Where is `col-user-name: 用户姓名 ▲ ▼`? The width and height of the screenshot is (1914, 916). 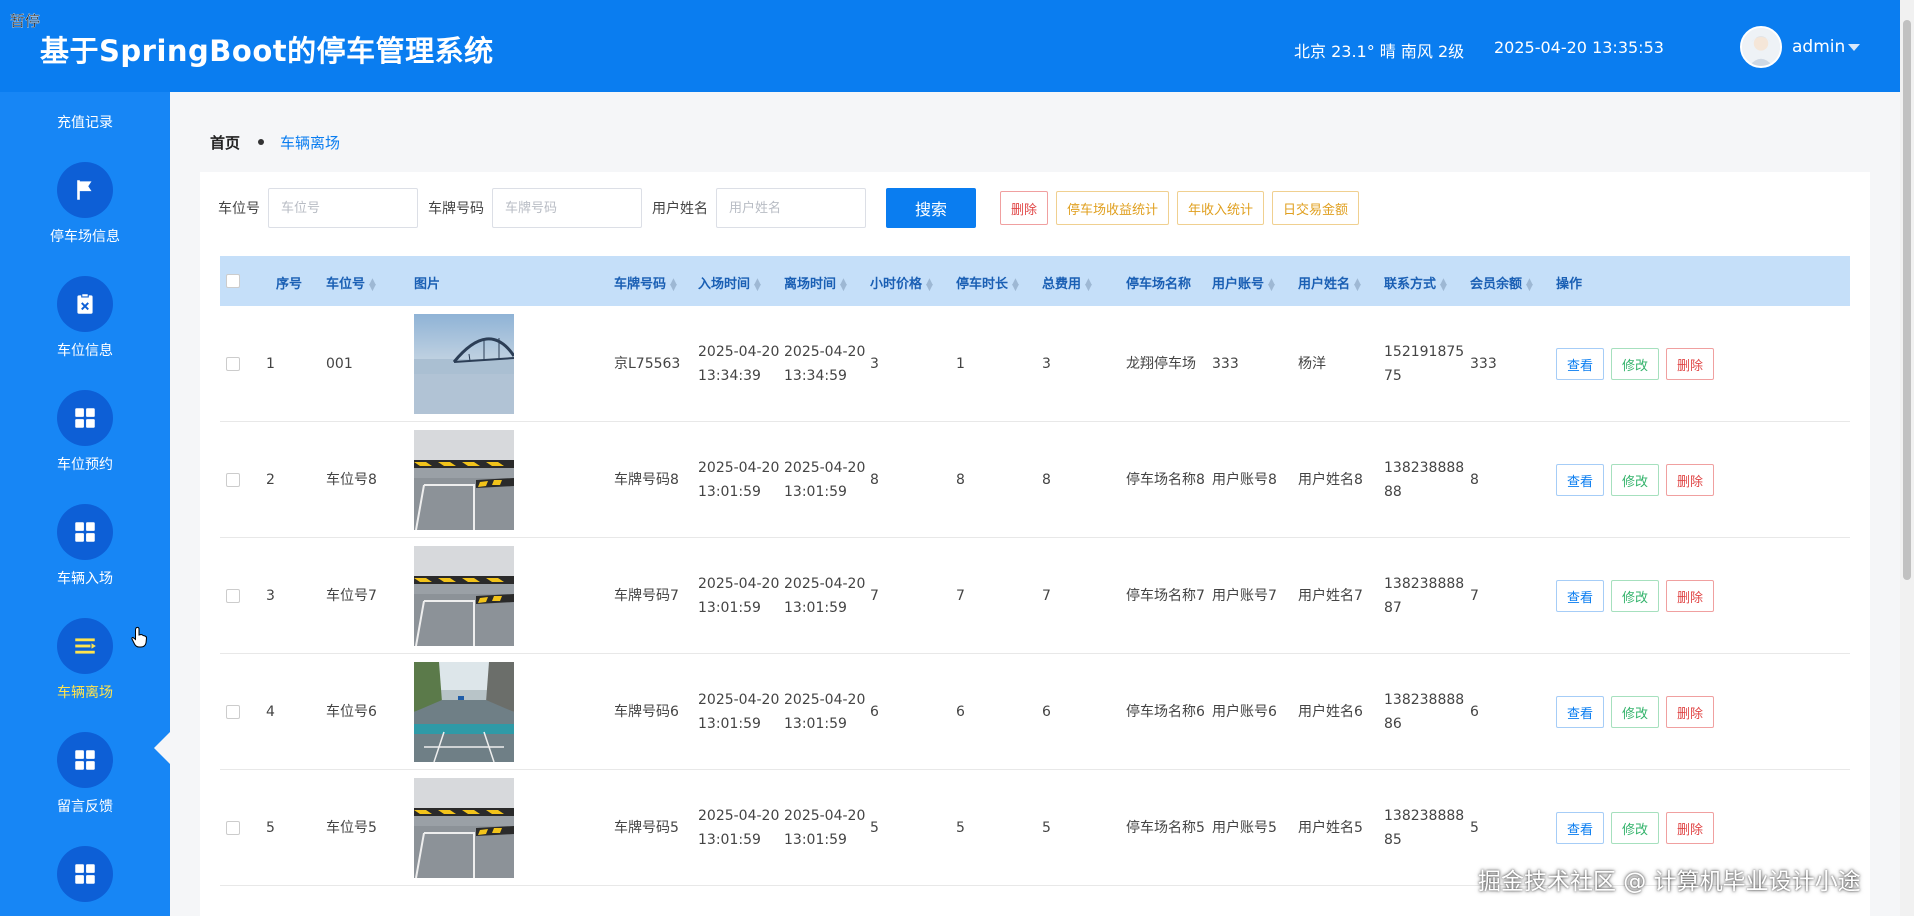 col-user-name: 用户姓名 ▲ ▼ is located at coordinates (1329, 282).